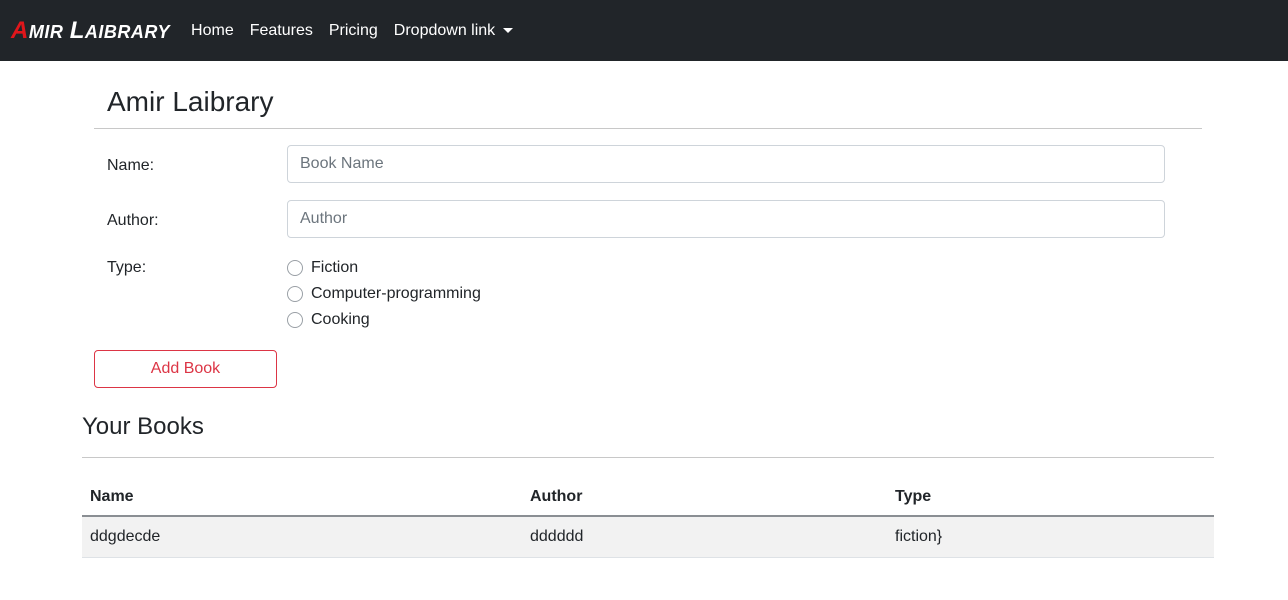 The height and width of the screenshot is (600, 1288). What do you see at coordinates (302, 537) in the screenshot?
I see `cell-book-name: ddgdecde` at bounding box center [302, 537].